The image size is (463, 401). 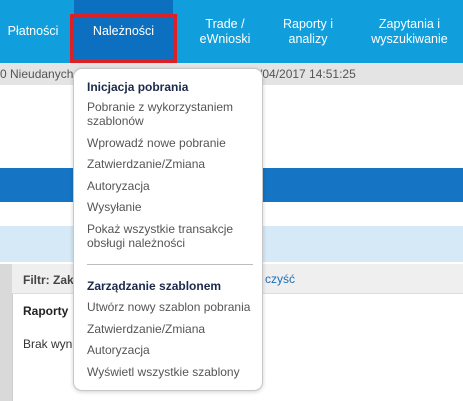 I want to click on nav-tab-label: Trade / eWnioski, so click(x=225, y=31).